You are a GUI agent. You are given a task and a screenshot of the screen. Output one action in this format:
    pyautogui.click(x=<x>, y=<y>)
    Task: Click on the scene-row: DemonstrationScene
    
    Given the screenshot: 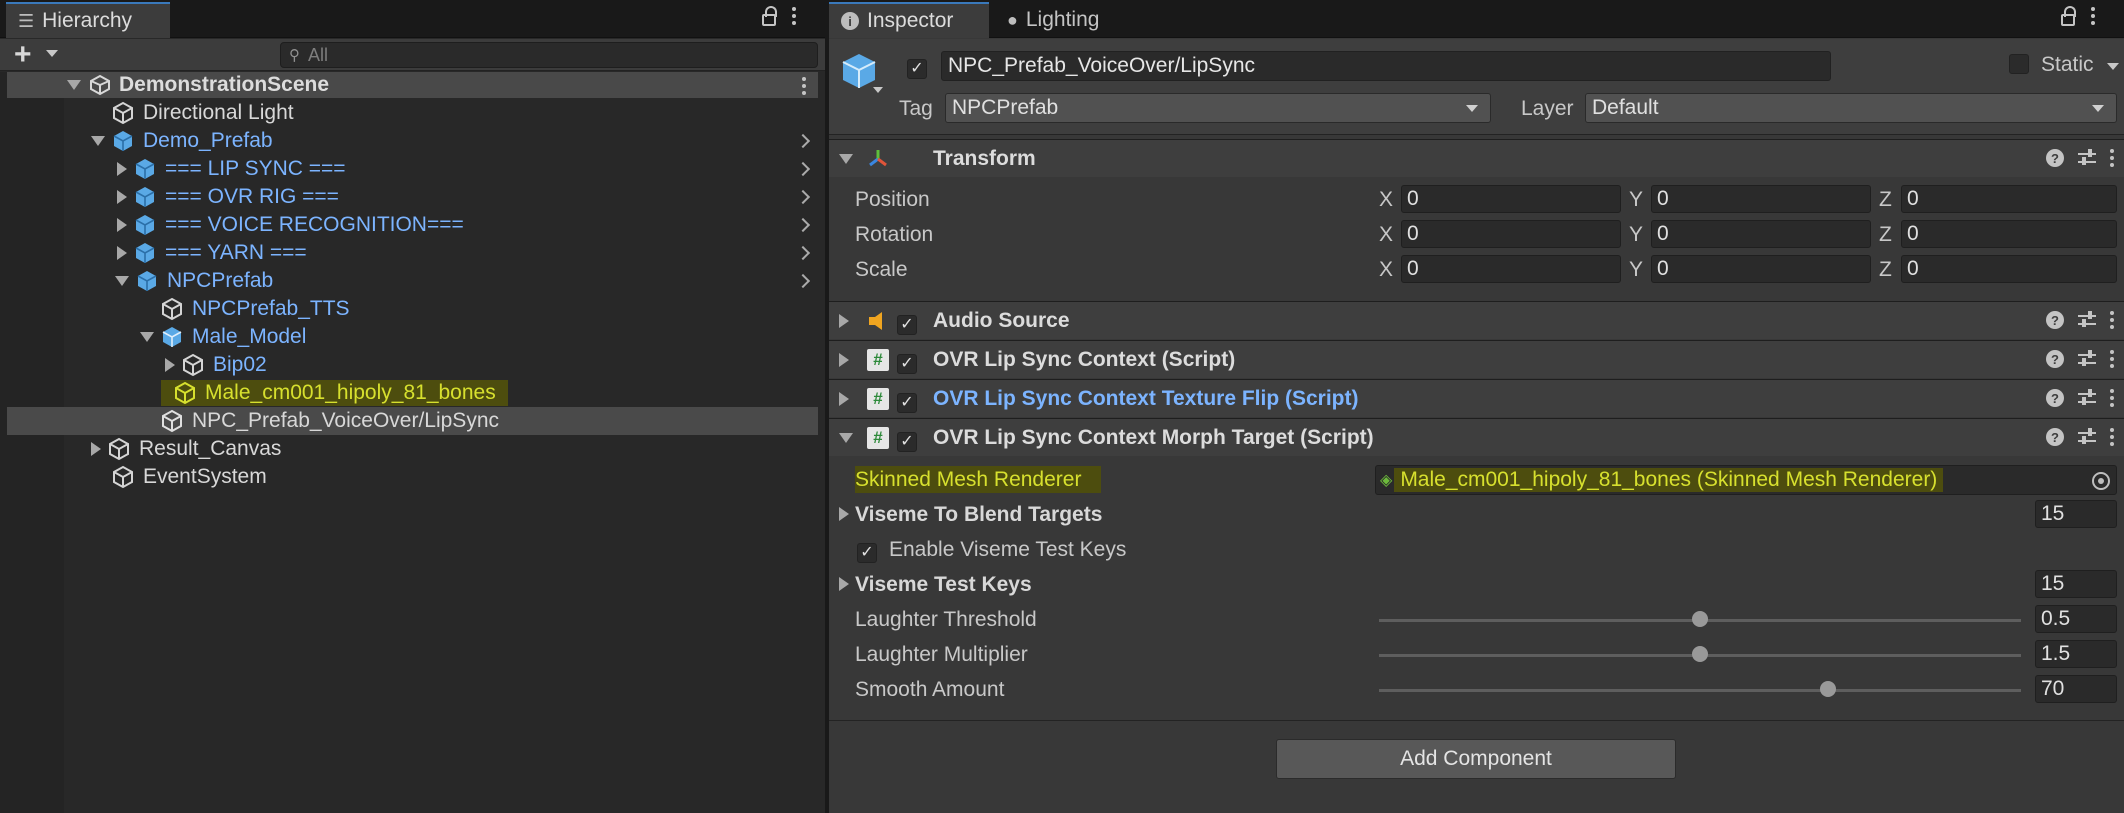 What is the action you would take?
    pyautogui.click(x=412, y=85)
    